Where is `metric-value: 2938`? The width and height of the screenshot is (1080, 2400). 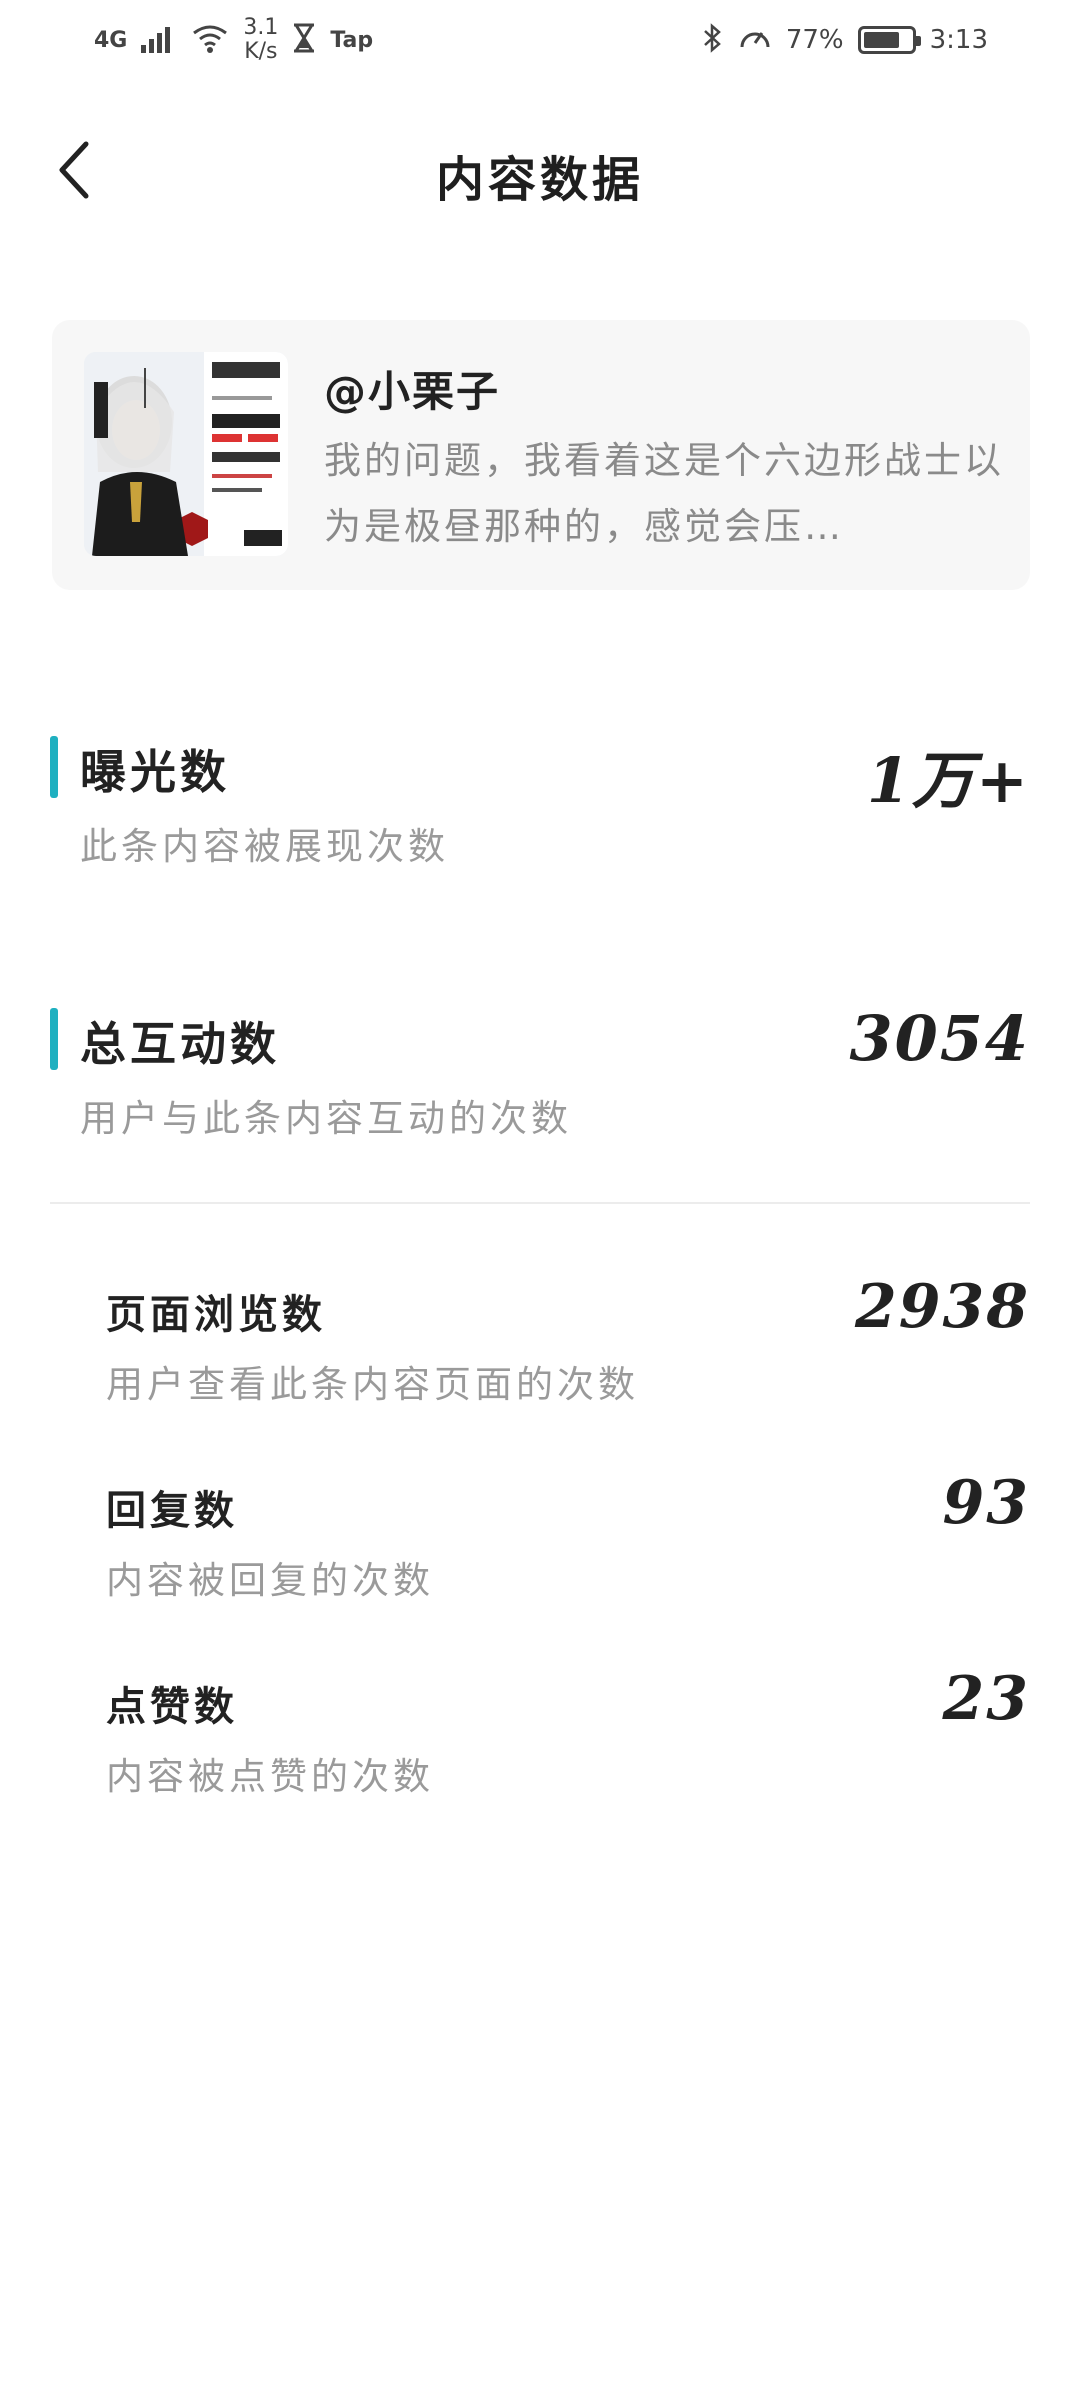
metric-value: 2938 is located at coordinates (942, 1307).